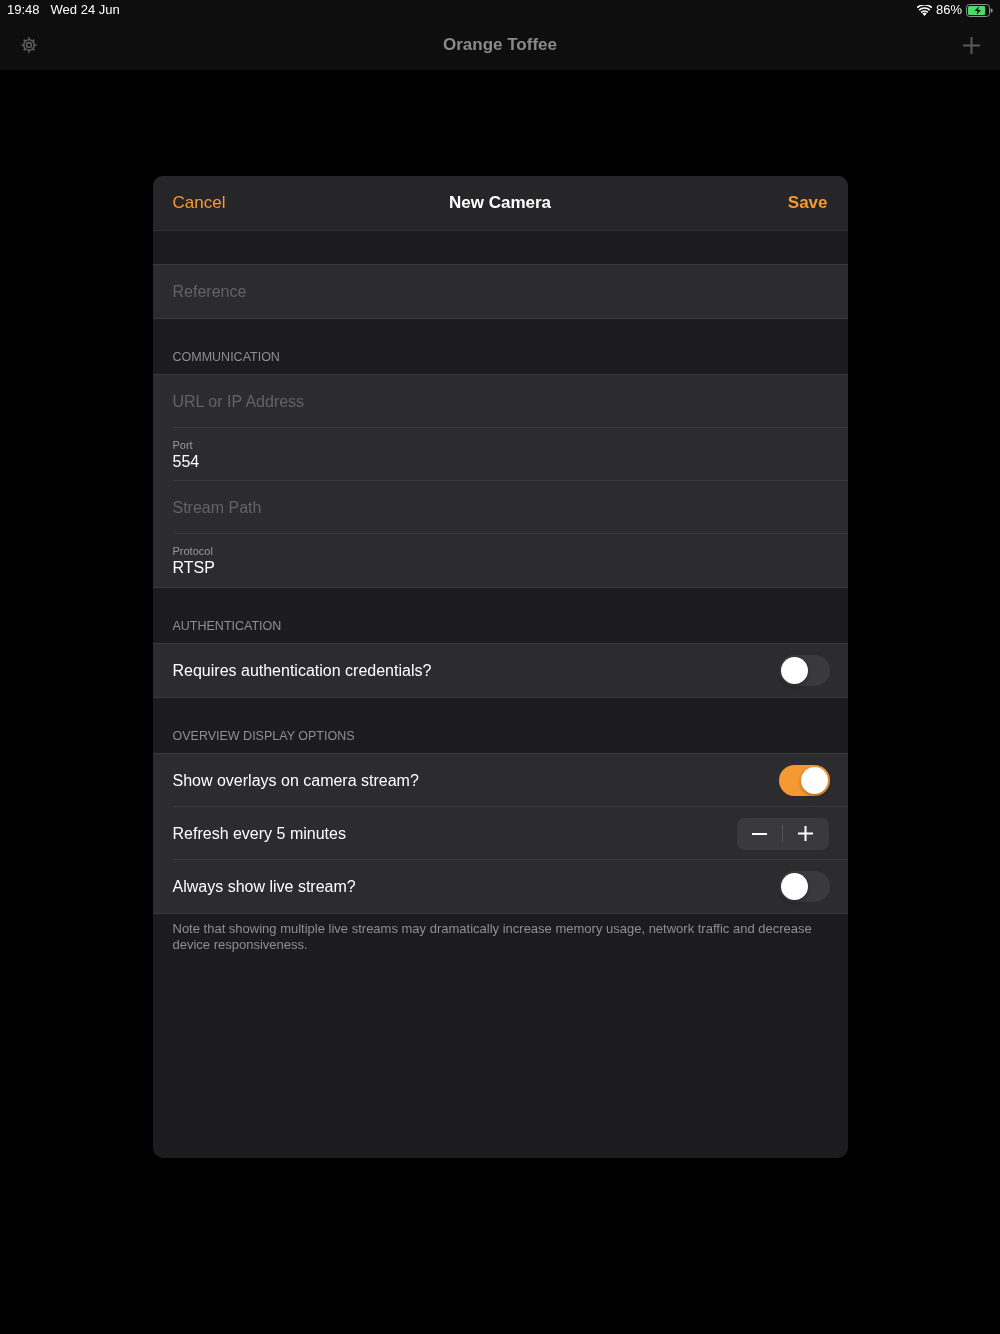 The height and width of the screenshot is (1334, 1000). I want to click on dialog-title: New Camera, so click(500, 203).